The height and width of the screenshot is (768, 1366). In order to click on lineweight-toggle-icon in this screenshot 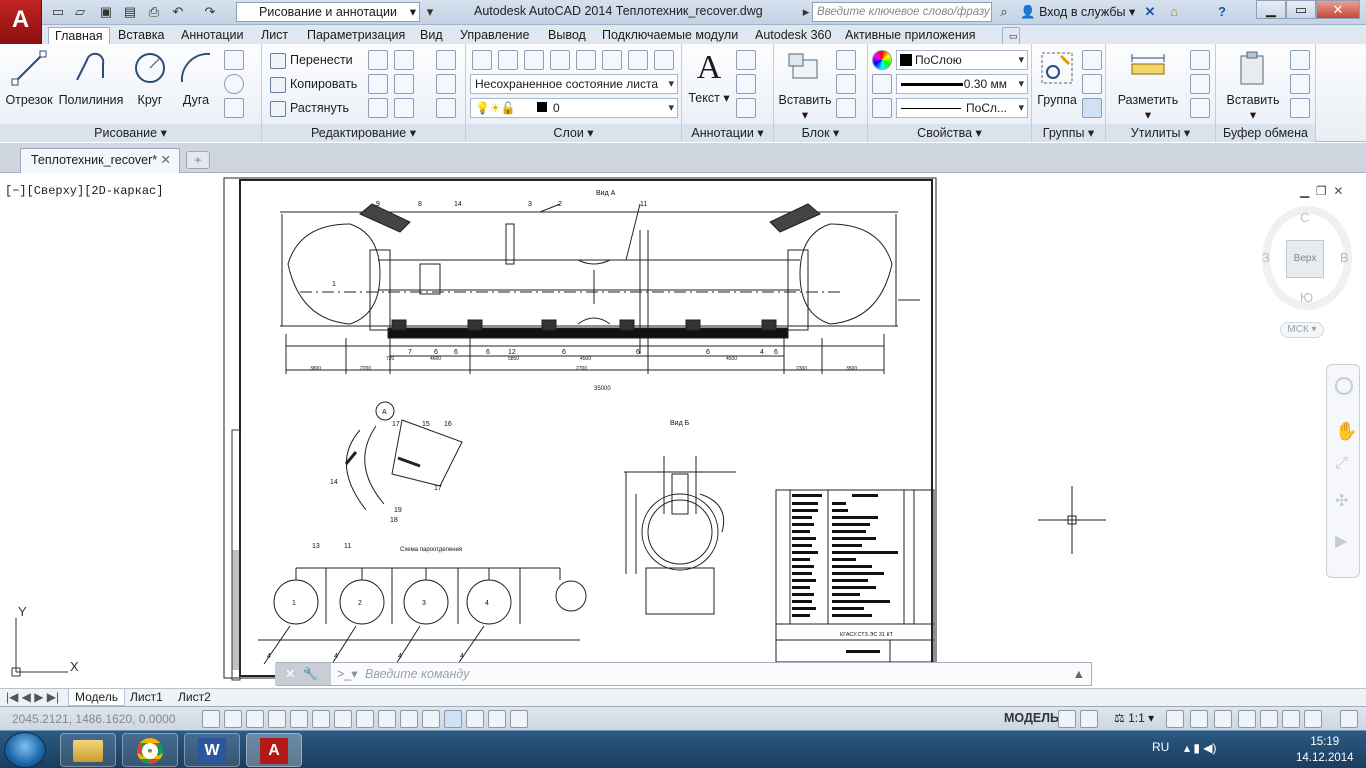, I will do `click(431, 719)`.